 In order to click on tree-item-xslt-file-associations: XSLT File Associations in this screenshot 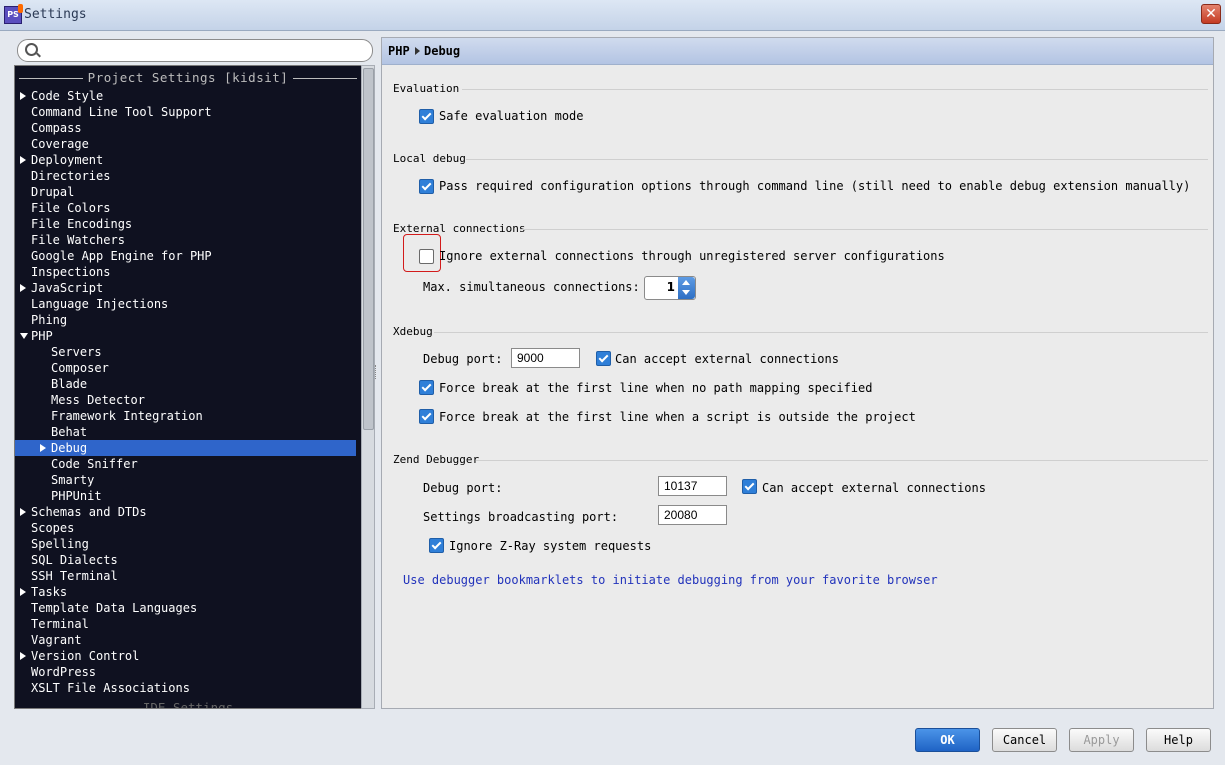, I will do `click(110, 688)`.